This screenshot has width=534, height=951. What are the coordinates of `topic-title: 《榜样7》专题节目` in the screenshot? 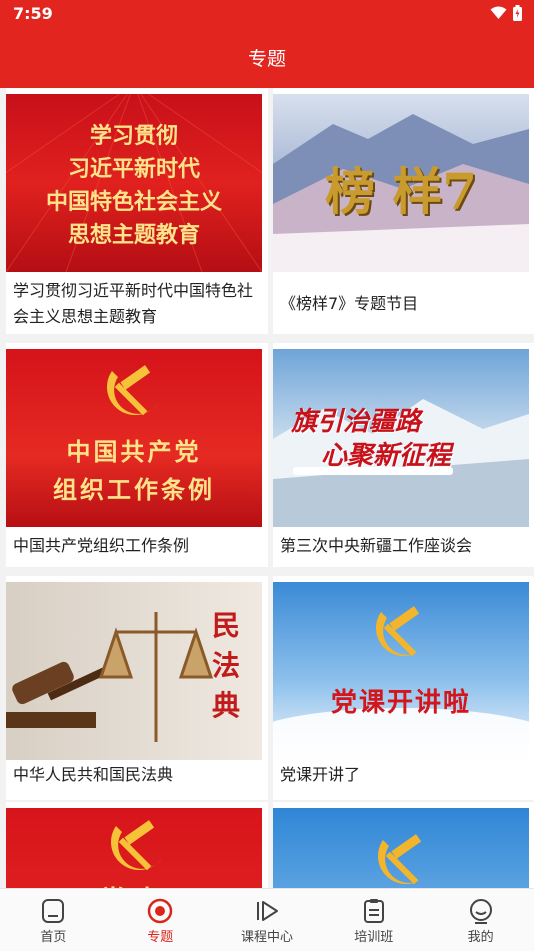 It's located at (349, 303).